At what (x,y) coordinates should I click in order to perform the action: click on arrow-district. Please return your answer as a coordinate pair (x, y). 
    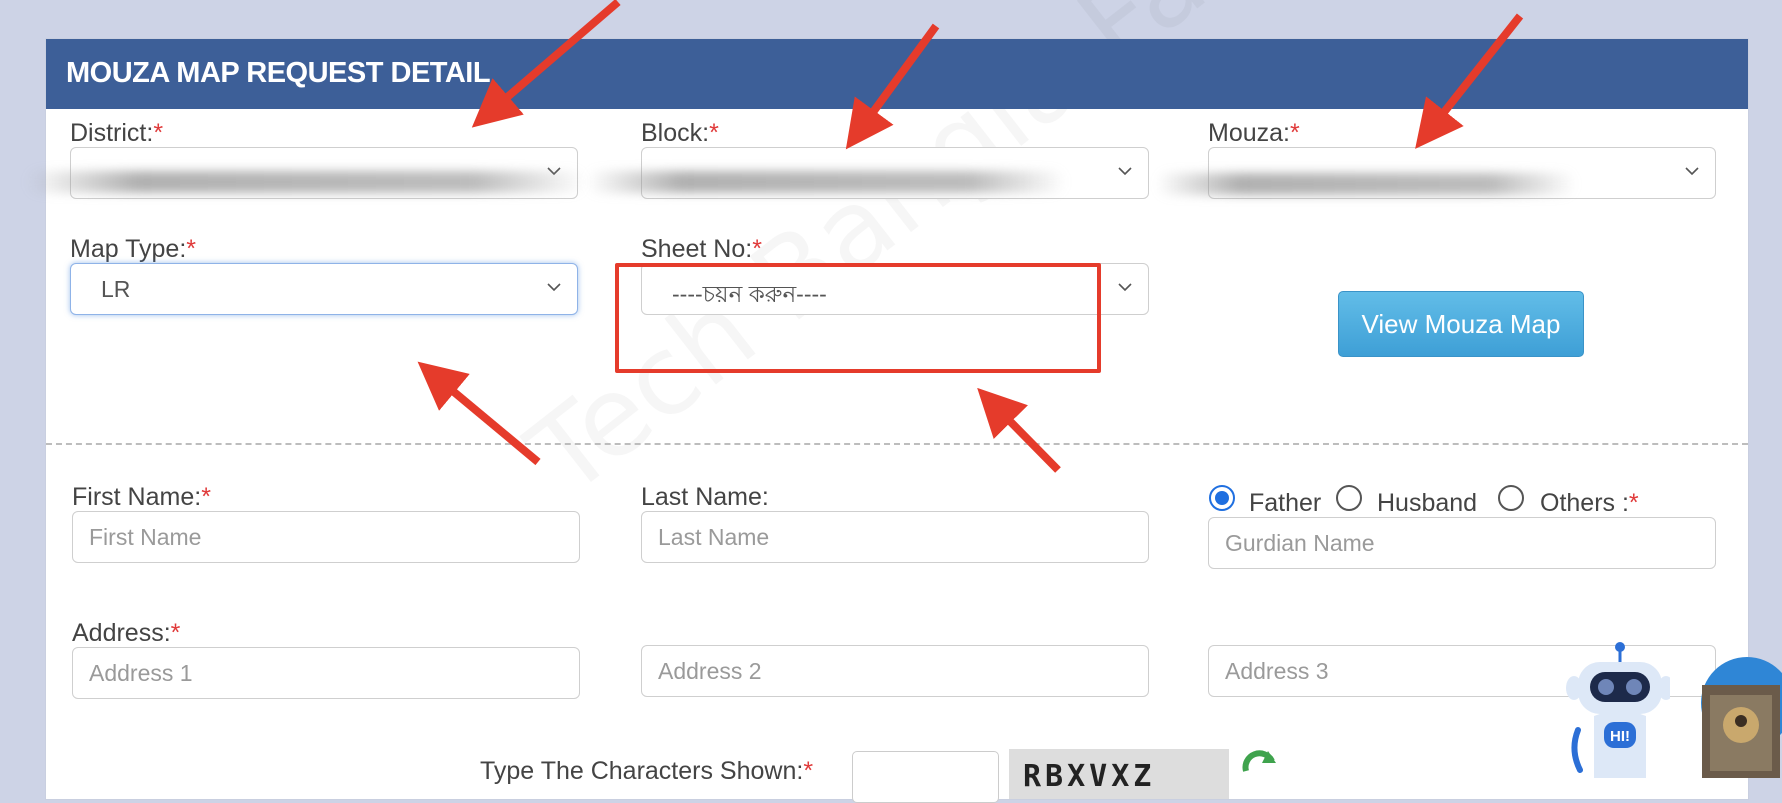
    Looking at the image, I should click on (546, 64).